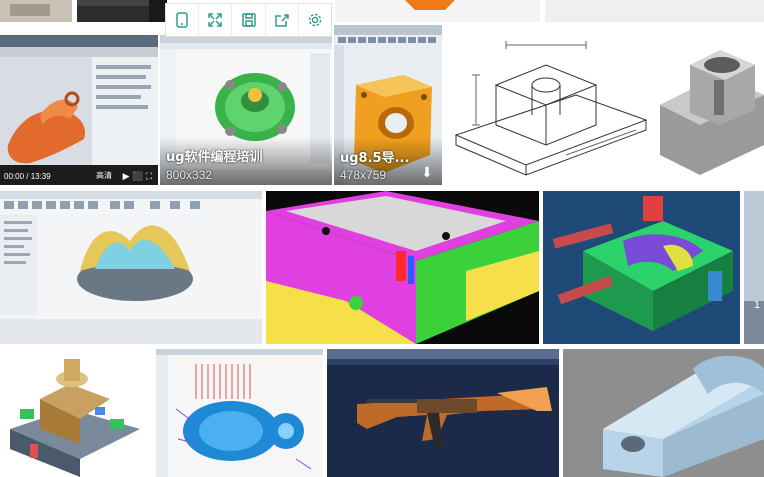  Describe the element at coordinates (79, 110) in the screenshot. I see `video-thumbnail: 00:00 / 13:39 高清 ▶ ⬛ ⛶` at that location.